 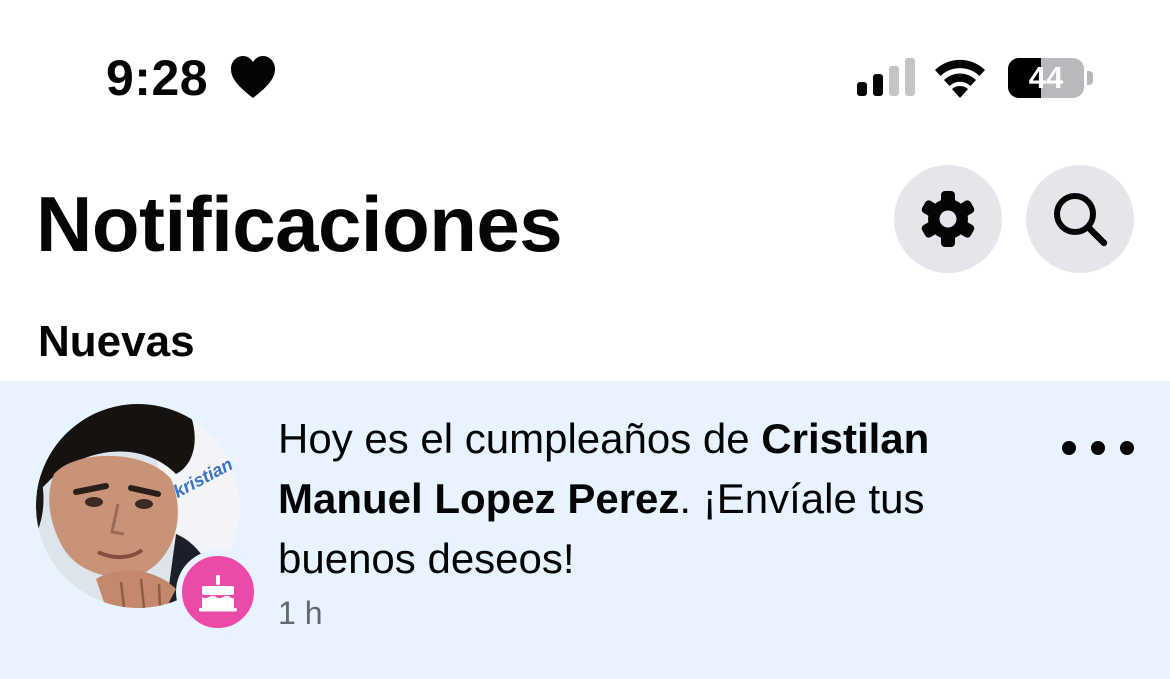 What do you see at coordinates (520, 438) in the screenshot?
I see `notification-text-prefix: Hoy es el cumpleaños de` at bounding box center [520, 438].